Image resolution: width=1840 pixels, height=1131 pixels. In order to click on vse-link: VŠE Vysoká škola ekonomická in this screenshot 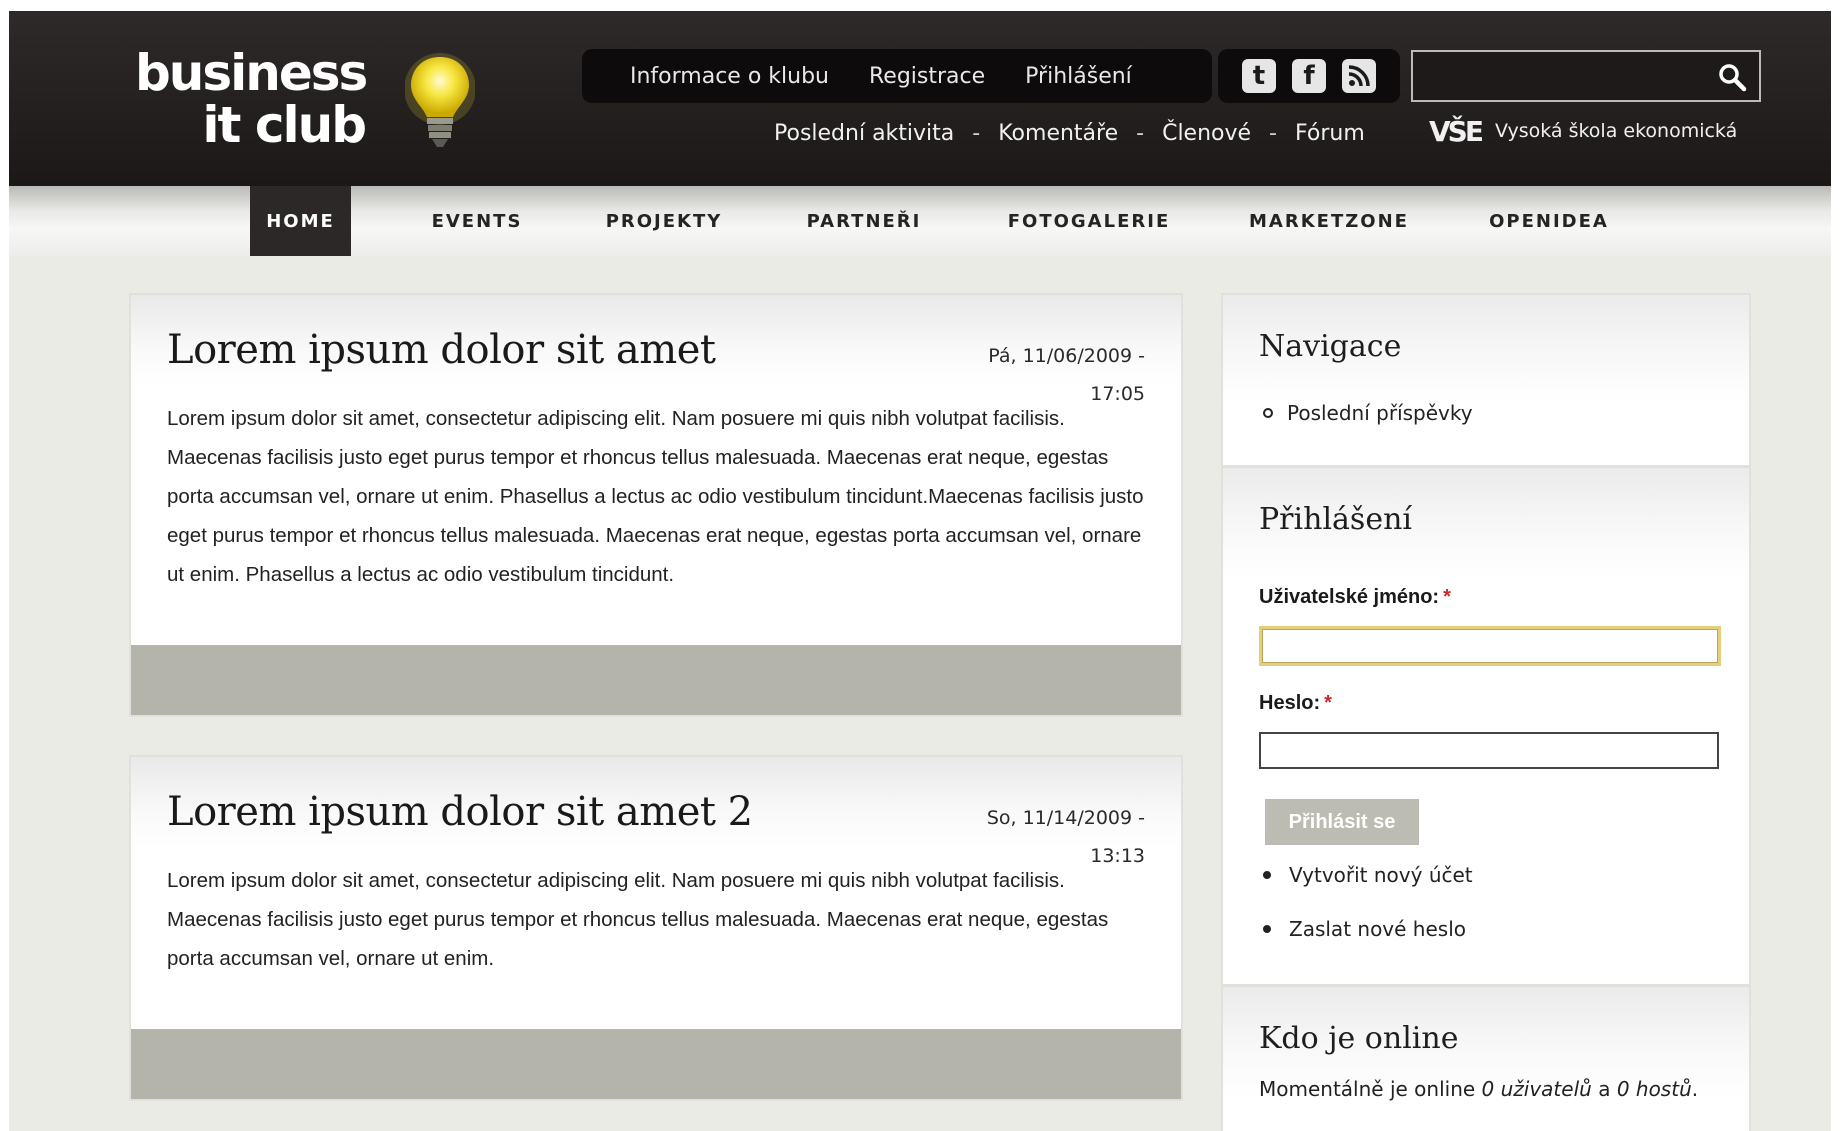, I will do `click(1583, 131)`.